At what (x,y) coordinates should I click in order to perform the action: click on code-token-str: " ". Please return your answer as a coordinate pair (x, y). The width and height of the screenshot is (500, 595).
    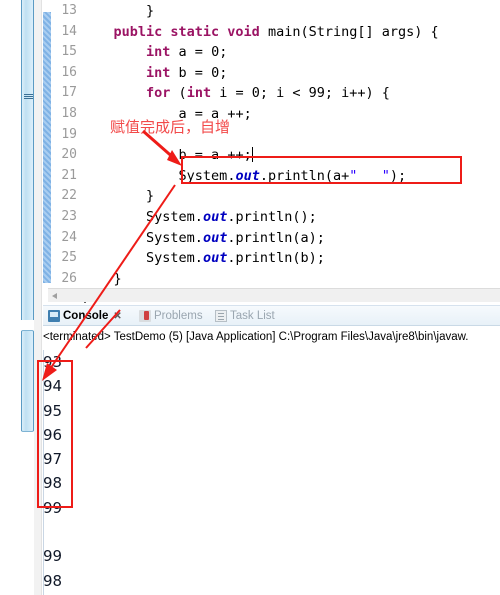
    Looking at the image, I should click on (369, 175).